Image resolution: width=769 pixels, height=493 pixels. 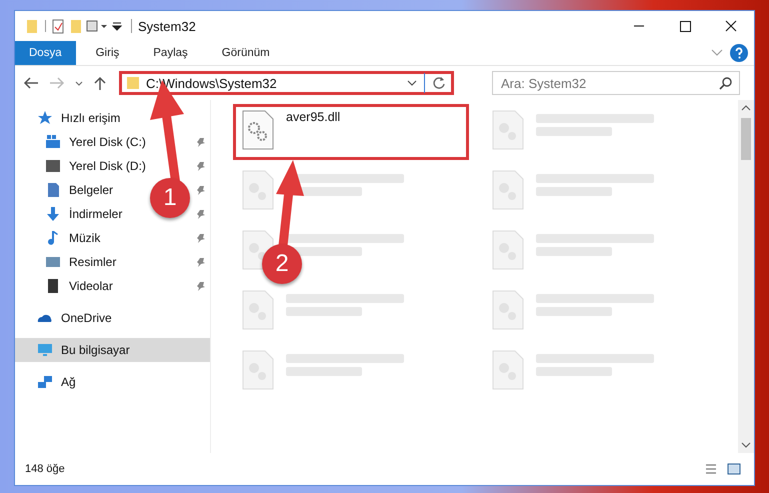 I want to click on ribbon-tab: Görünüm, so click(x=246, y=53).